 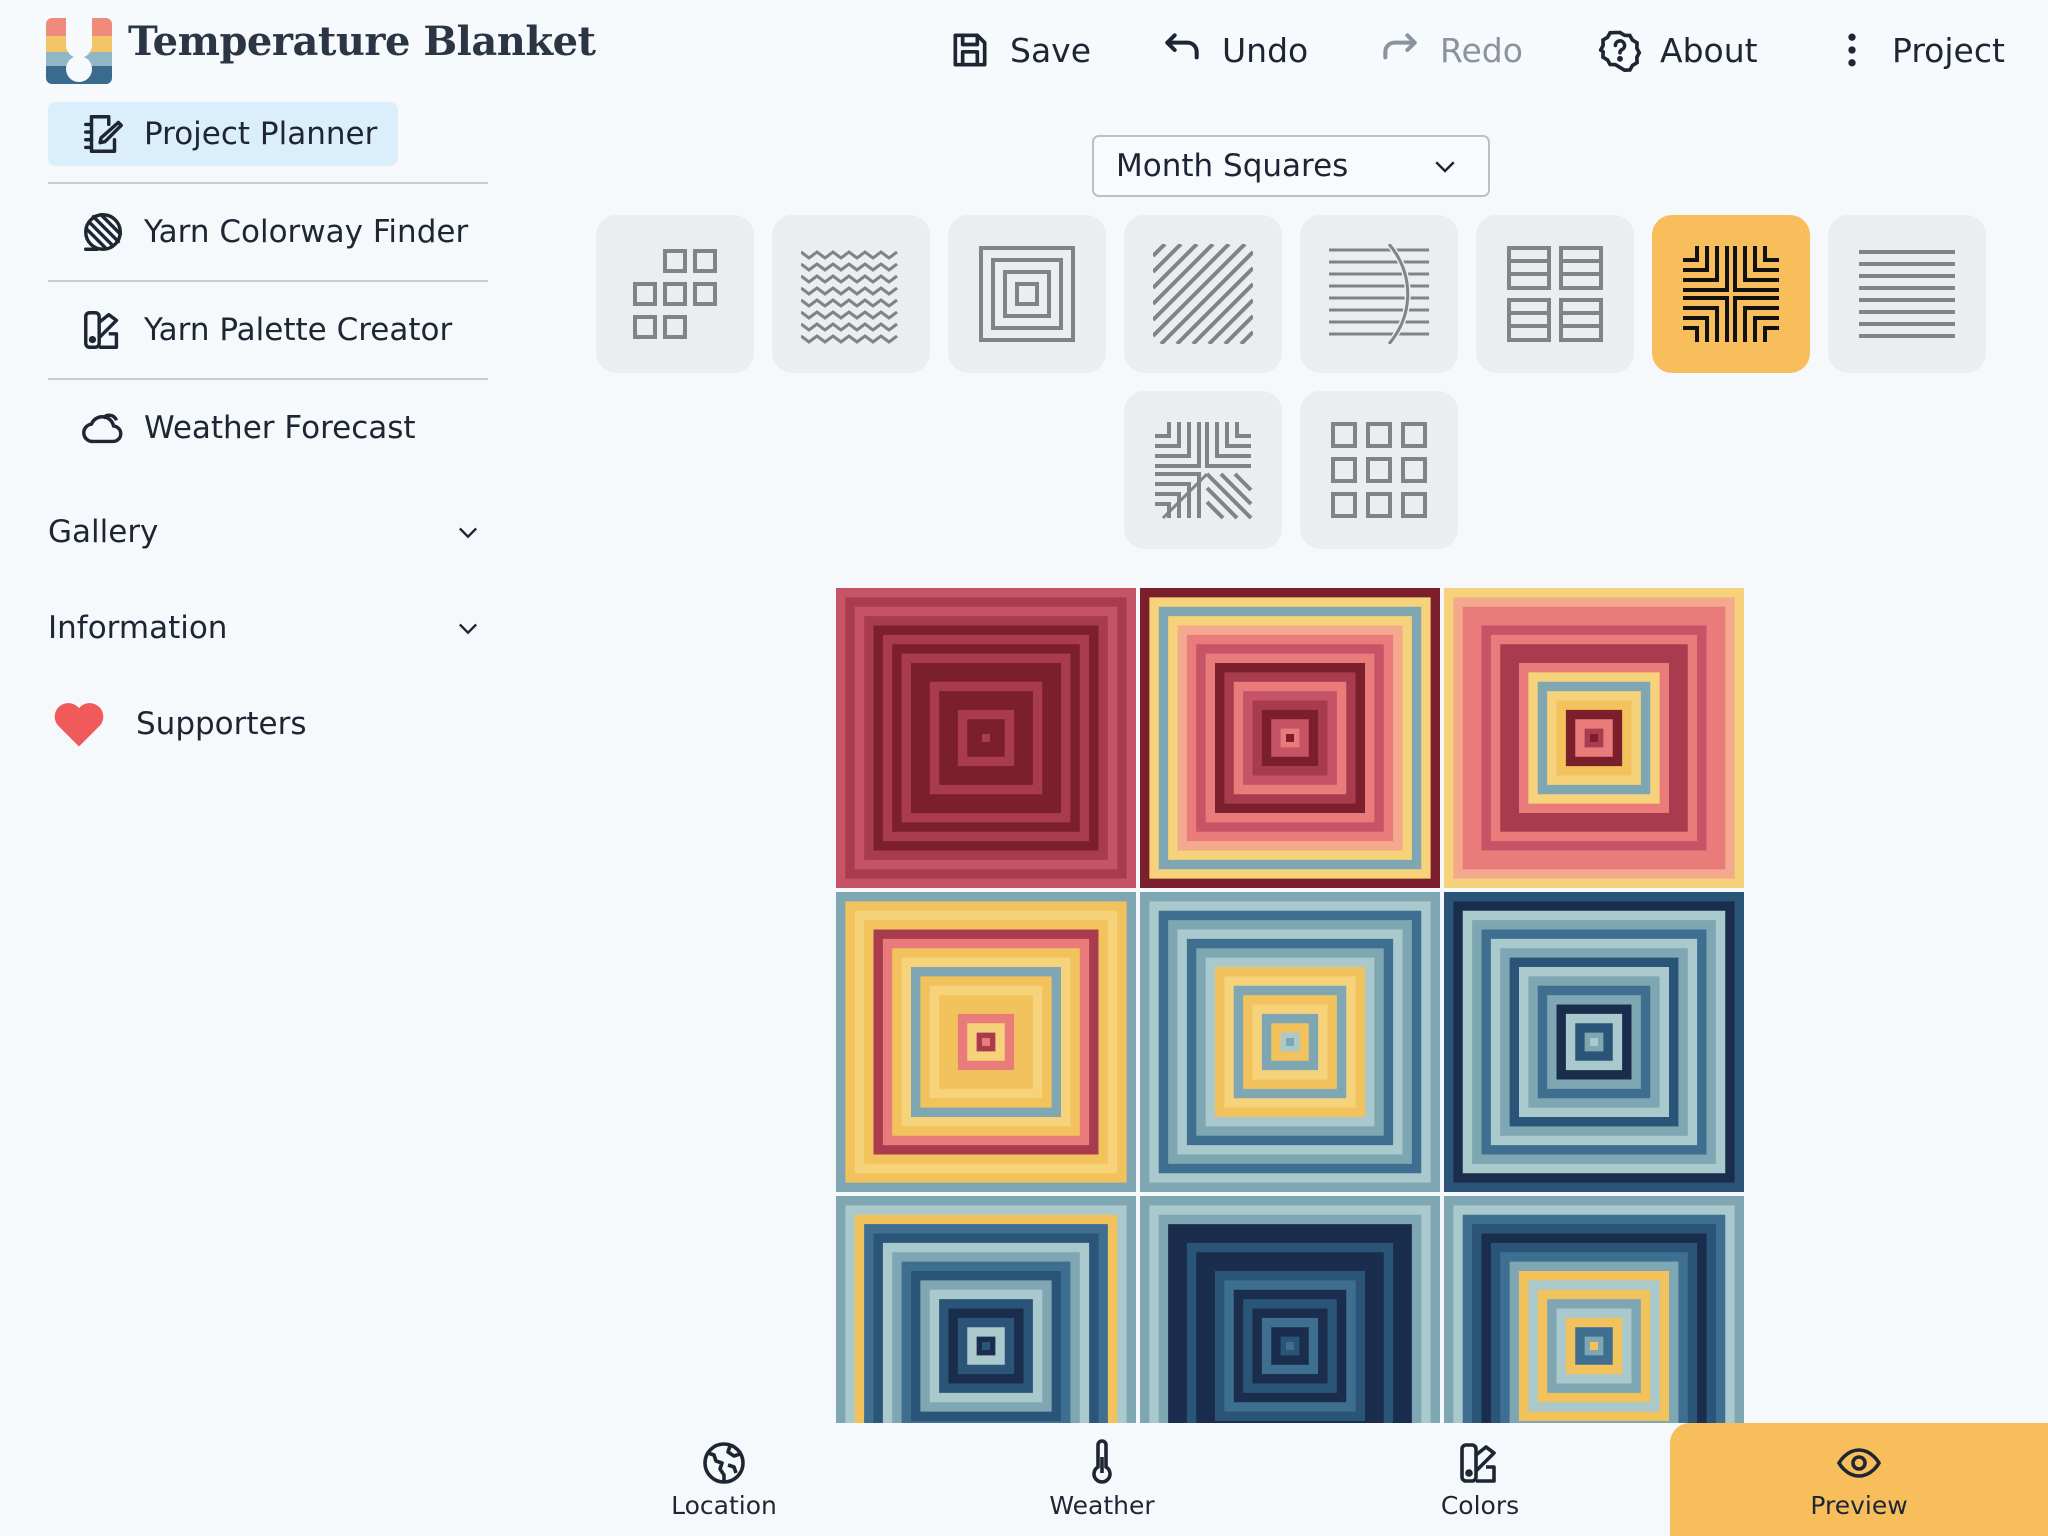 What do you see at coordinates (1852, 50) in the screenshot?
I see `more-vertical-icon` at bounding box center [1852, 50].